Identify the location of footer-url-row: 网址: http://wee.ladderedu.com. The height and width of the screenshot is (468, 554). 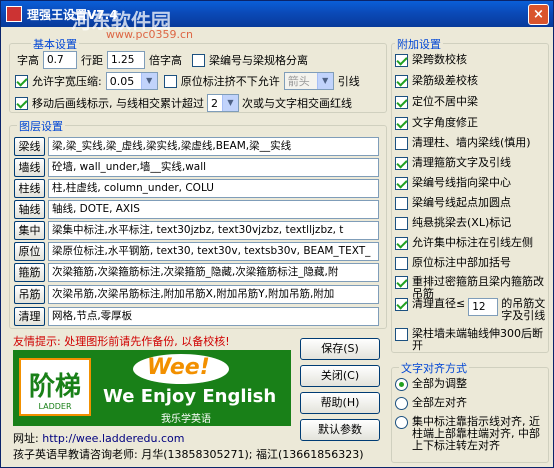
(98, 438).